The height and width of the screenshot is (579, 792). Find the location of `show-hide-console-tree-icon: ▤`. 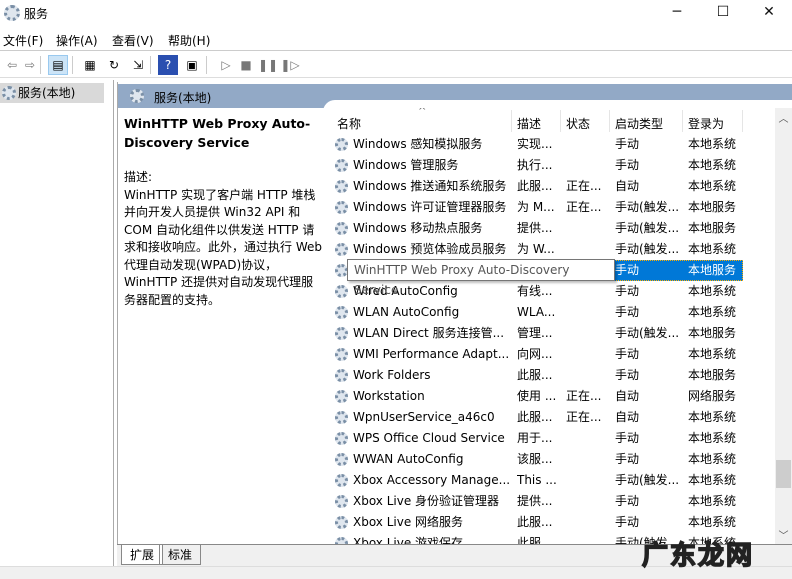

show-hide-console-tree-icon: ▤ is located at coordinates (58, 65).